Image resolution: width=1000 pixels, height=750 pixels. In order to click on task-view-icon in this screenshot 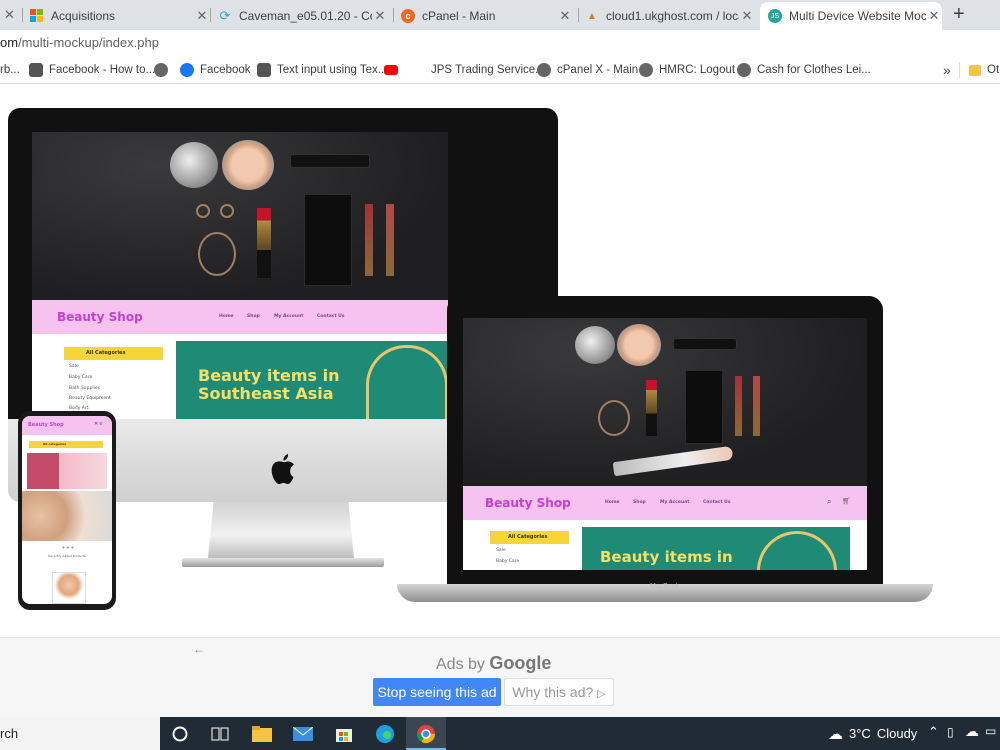, I will do `click(220, 734)`.